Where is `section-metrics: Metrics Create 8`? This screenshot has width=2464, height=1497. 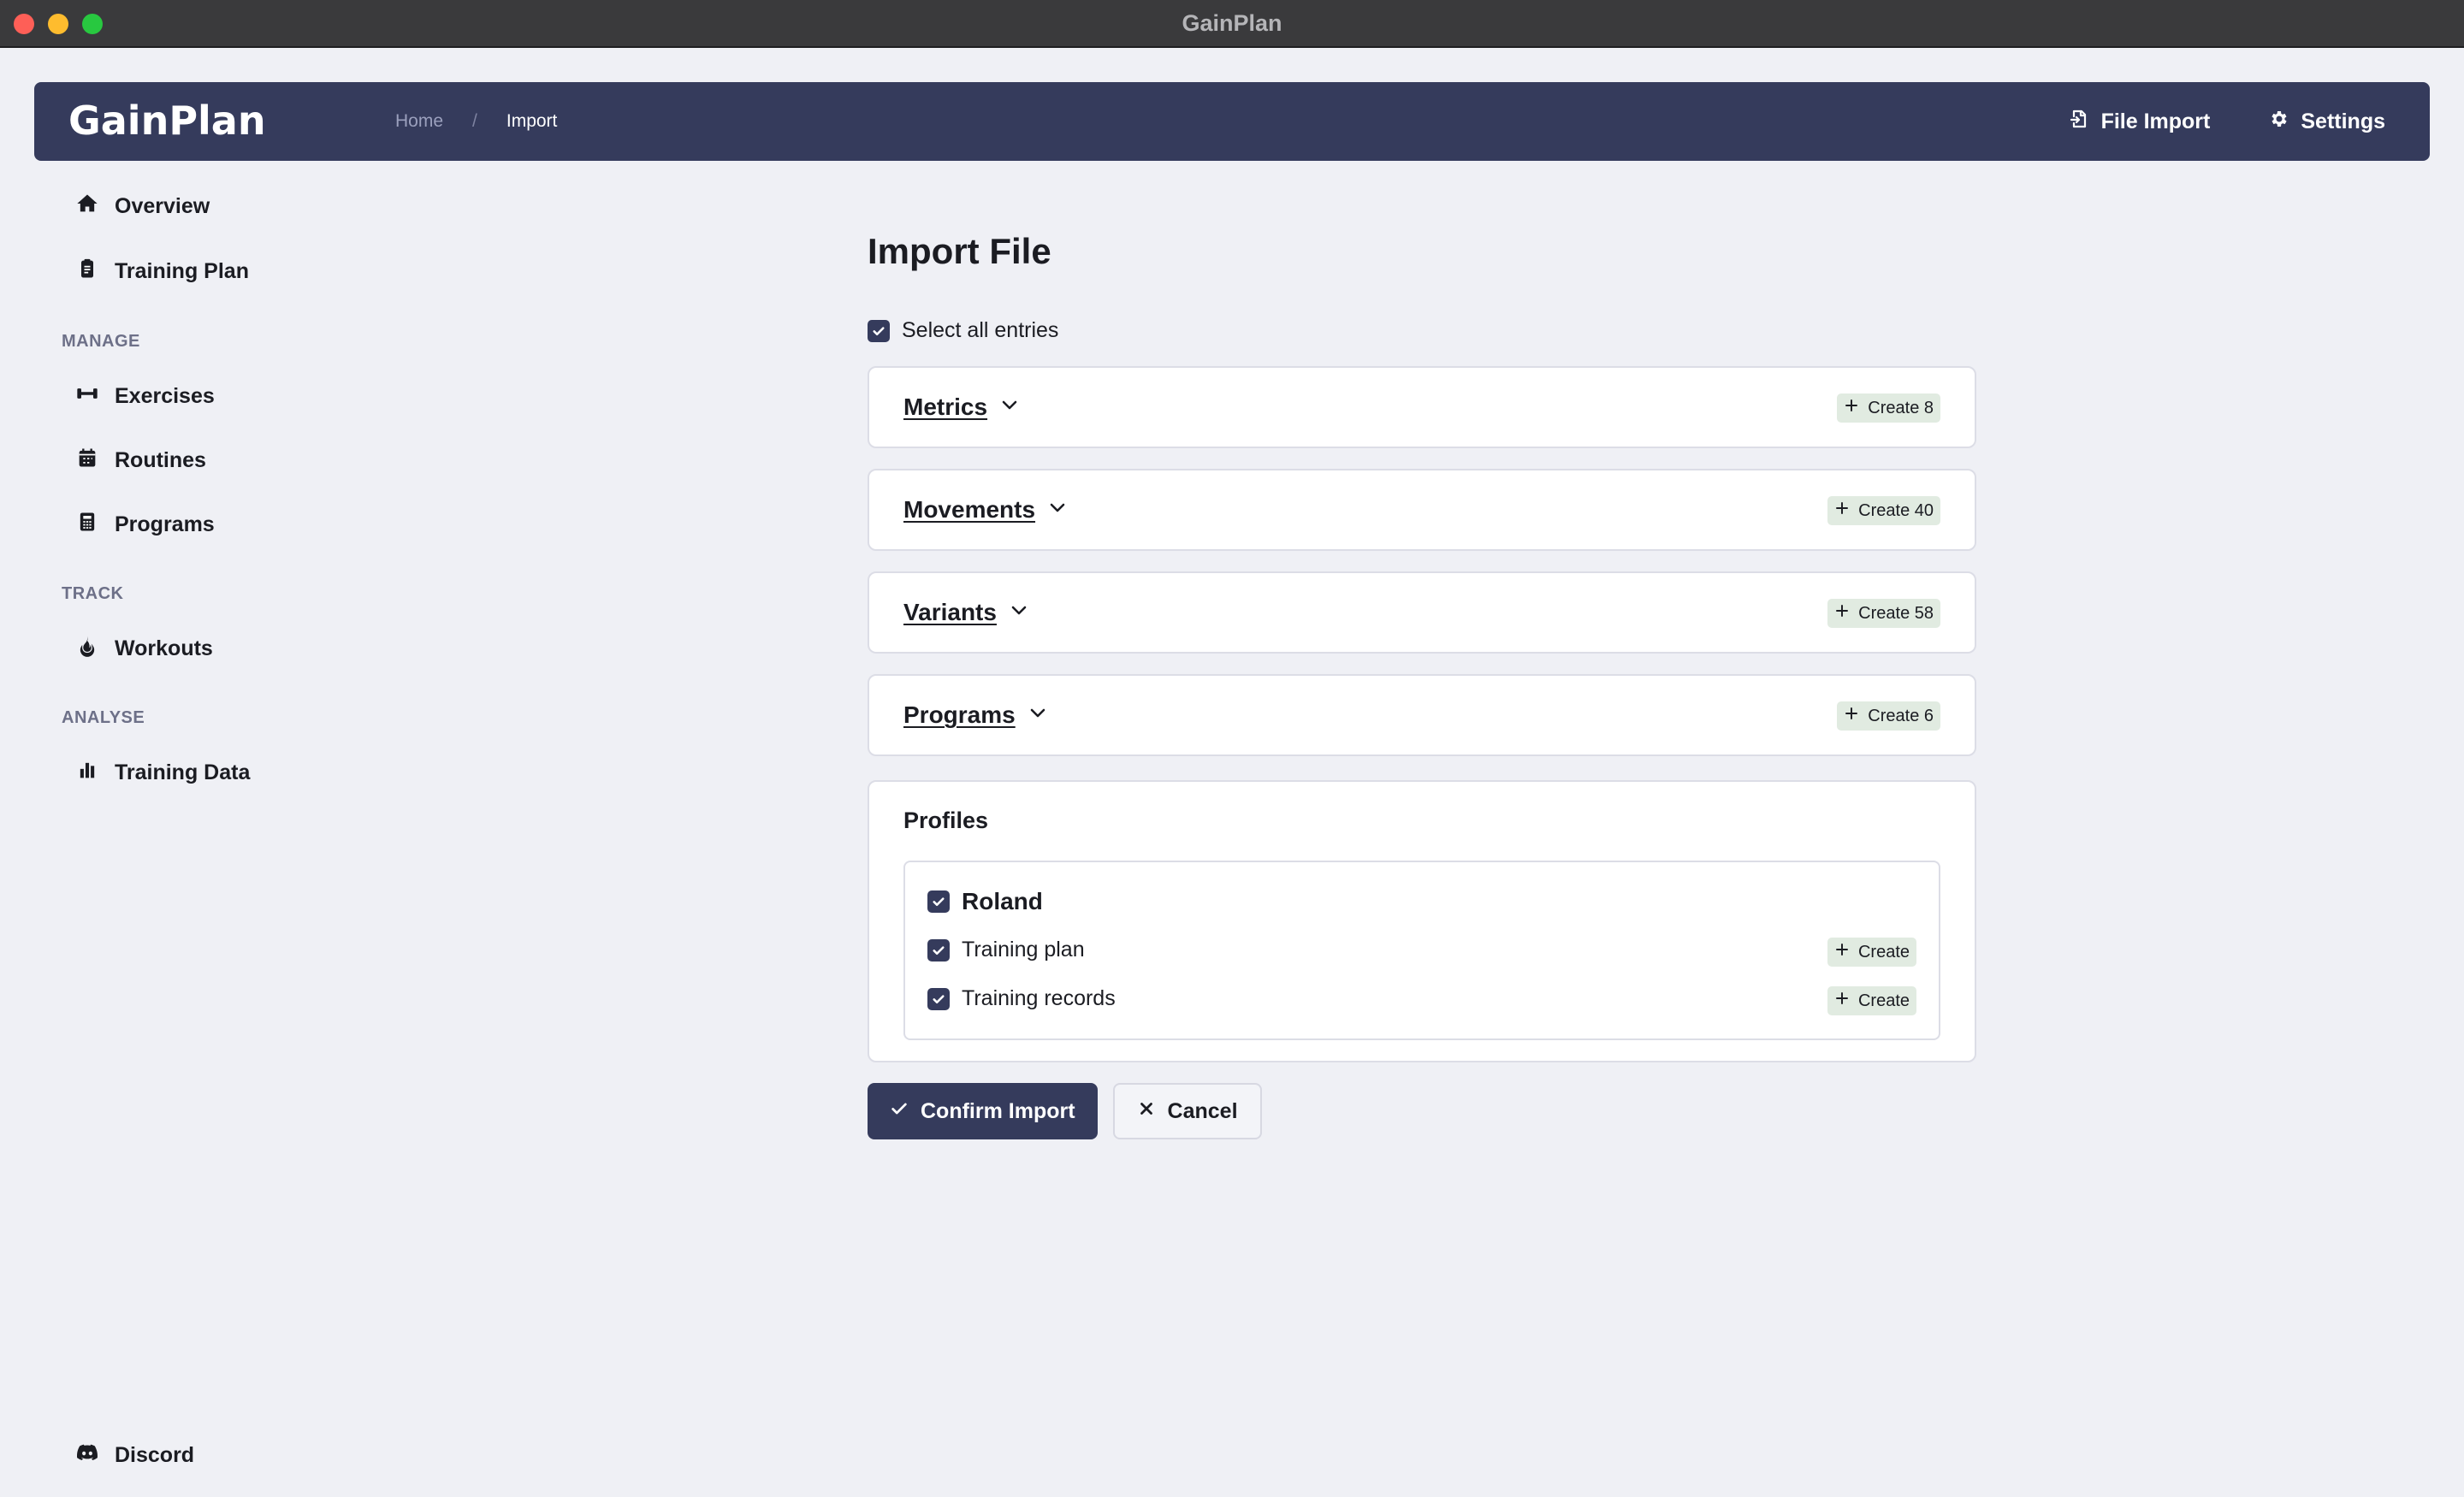 section-metrics: Metrics Create 8 is located at coordinates (1422, 407).